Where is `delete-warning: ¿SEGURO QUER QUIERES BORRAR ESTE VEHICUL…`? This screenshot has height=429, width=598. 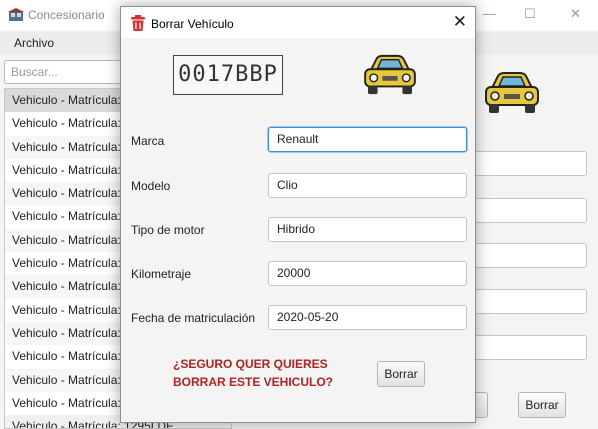
delete-warning: ¿SEGURO QUER QUIERES BORRAR ESTE VEHICUL… is located at coordinates (268, 373).